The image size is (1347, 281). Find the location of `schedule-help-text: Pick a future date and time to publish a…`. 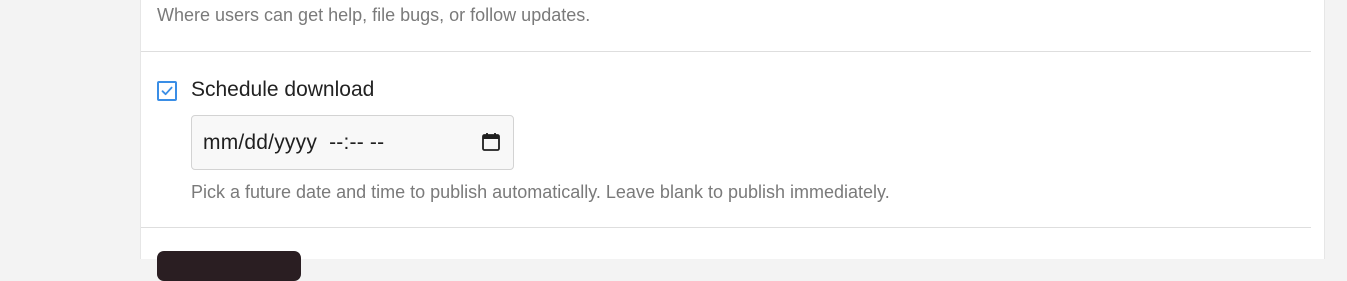

schedule-help-text: Pick a future date and time to publish a… is located at coordinates (540, 192).